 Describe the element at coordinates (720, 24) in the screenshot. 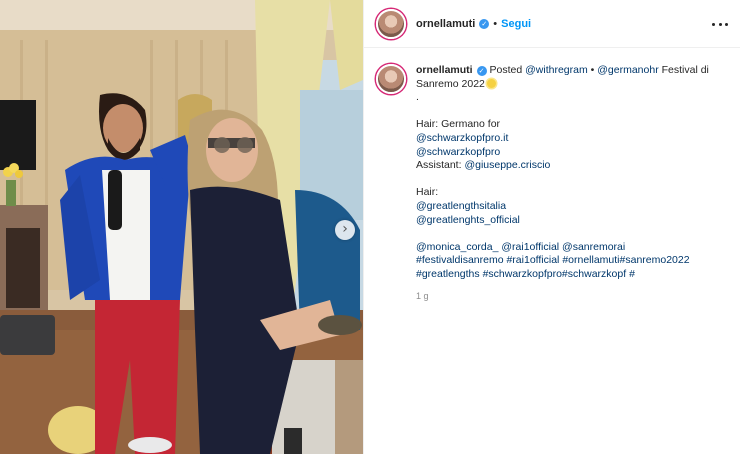

I see `more-options-icon` at that location.